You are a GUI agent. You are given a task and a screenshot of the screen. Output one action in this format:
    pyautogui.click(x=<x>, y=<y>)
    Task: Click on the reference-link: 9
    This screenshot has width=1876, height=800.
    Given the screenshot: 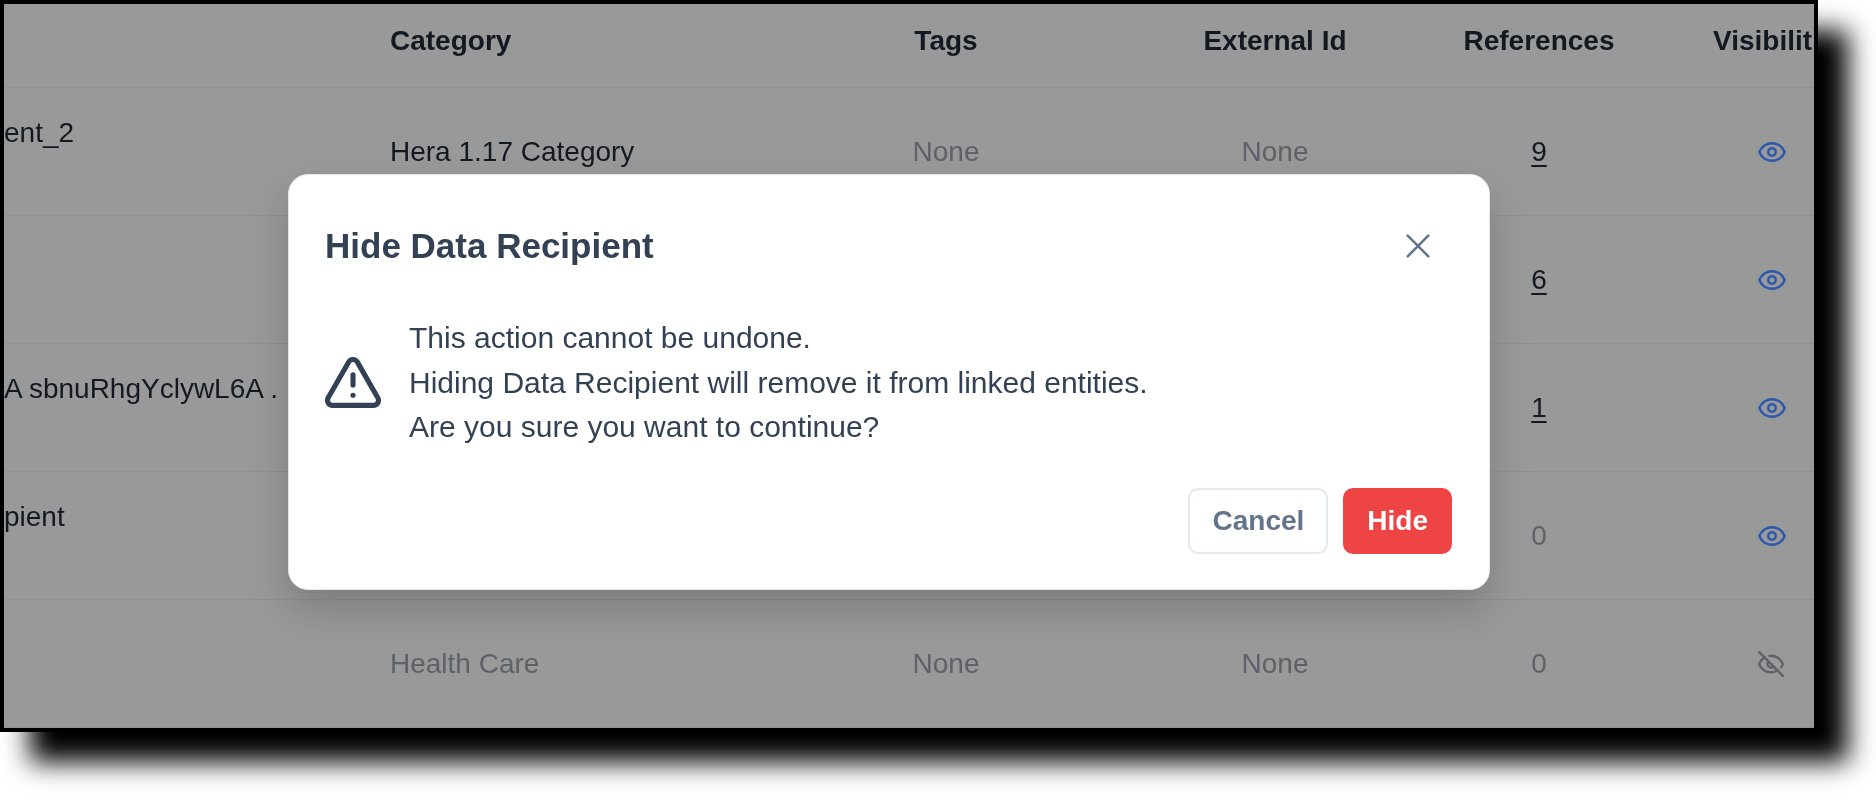 What is the action you would take?
    pyautogui.click(x=1539, y=151)
    